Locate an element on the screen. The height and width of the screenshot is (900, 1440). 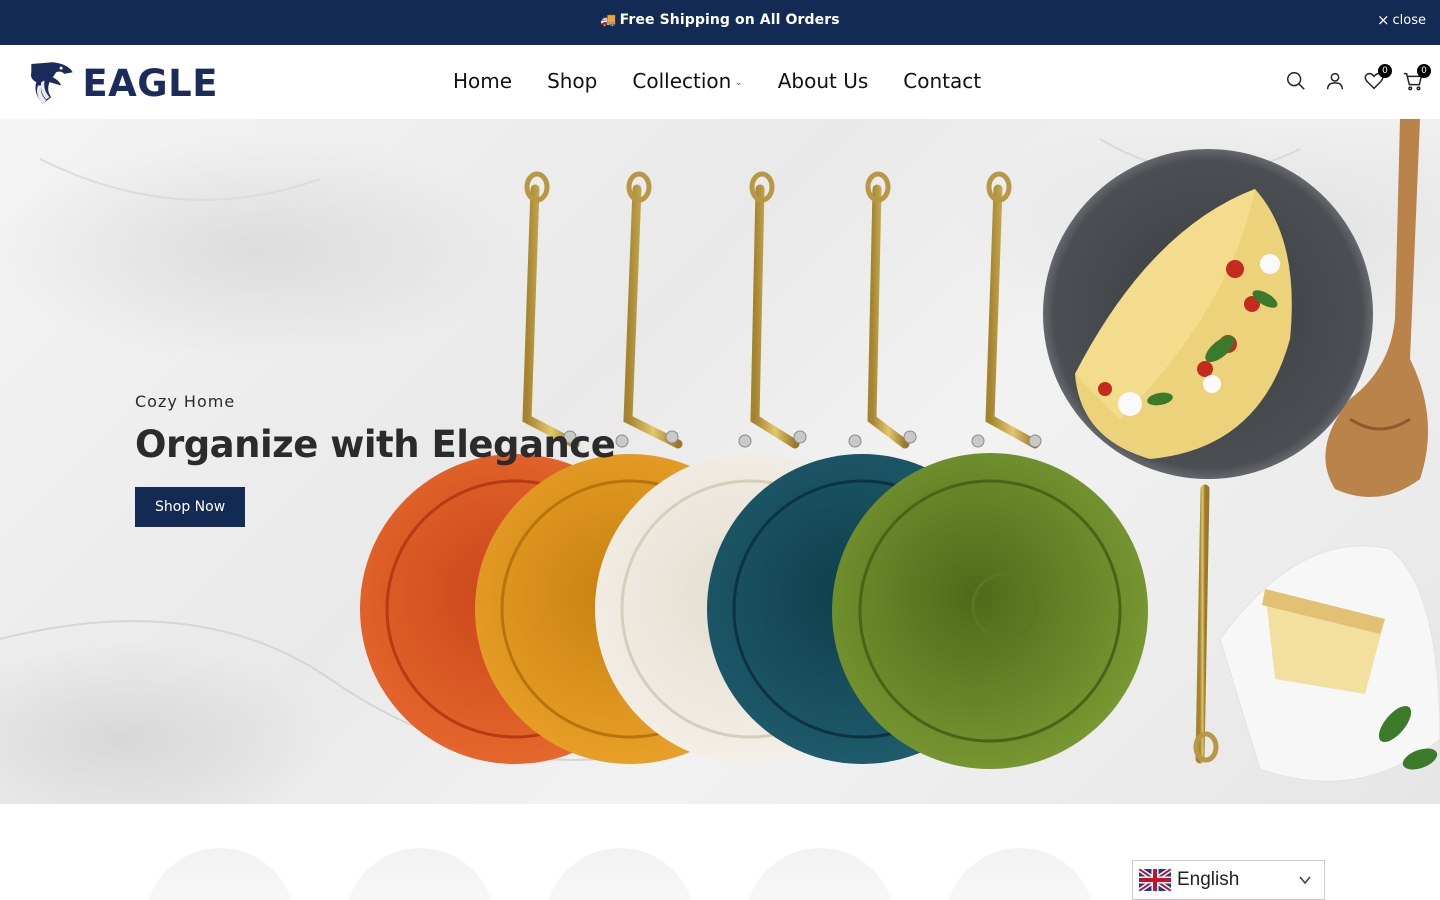
nav-about-label: About Us is located at coordinates (823, 81).